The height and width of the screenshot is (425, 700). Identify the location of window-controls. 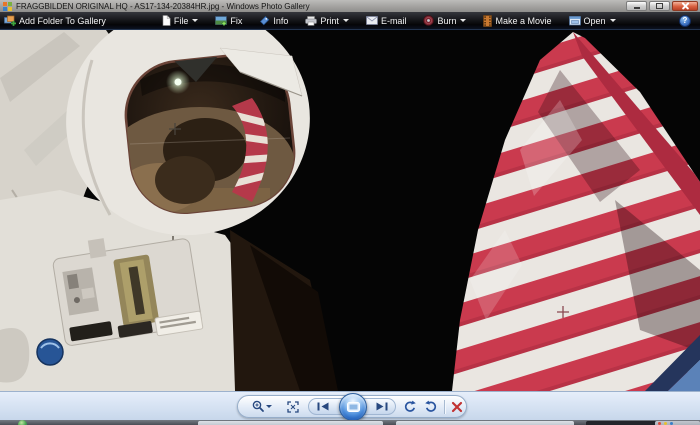
(662, 6).